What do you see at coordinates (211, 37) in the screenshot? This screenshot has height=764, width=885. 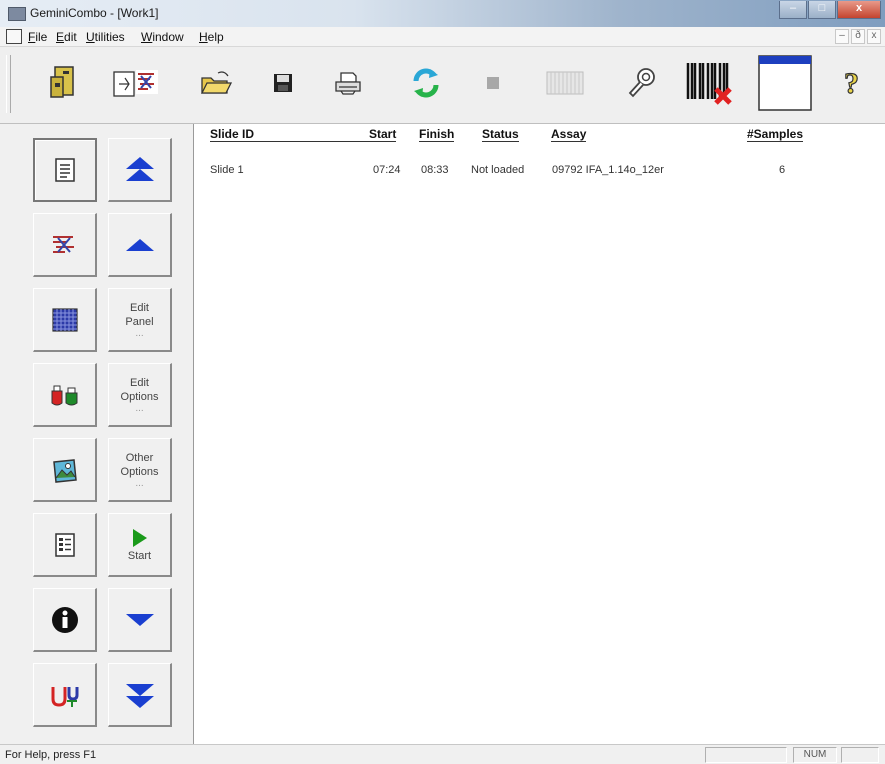 I see `menu-help: Help` at bounding box center [211, 37].